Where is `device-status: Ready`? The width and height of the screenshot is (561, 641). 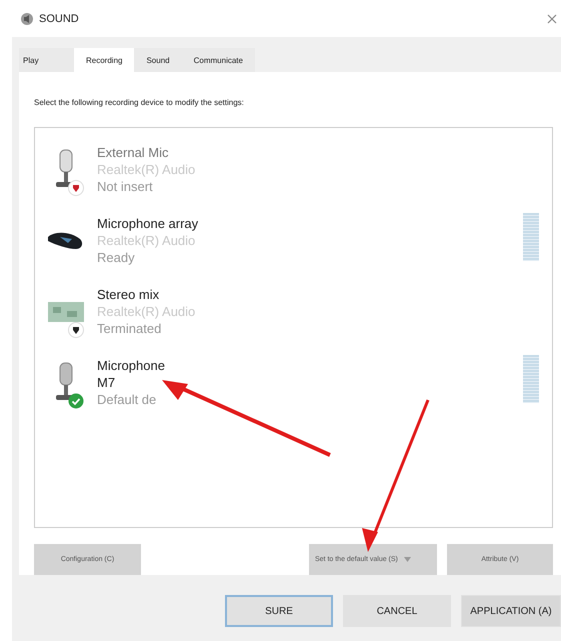
device-status: Ready is located at coordinates (116, 257).